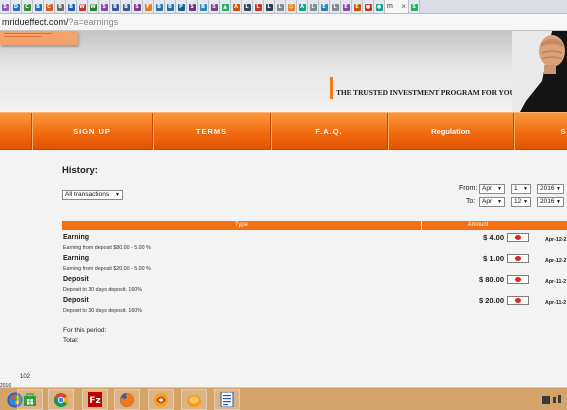  I want to click on tab-favicon-icon: C, so click(27, 7).